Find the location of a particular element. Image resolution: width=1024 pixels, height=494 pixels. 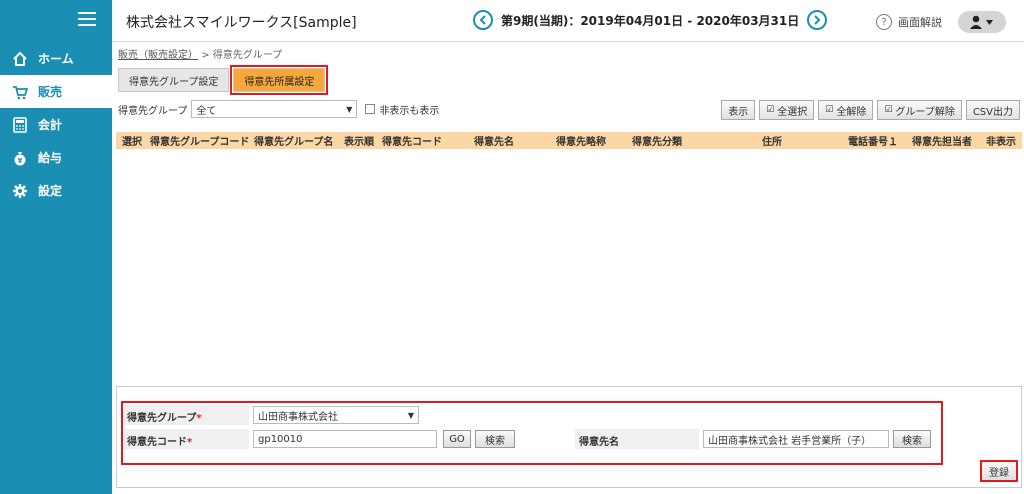

customer-code-input: gp10010 is located at coordinates (345, 439).